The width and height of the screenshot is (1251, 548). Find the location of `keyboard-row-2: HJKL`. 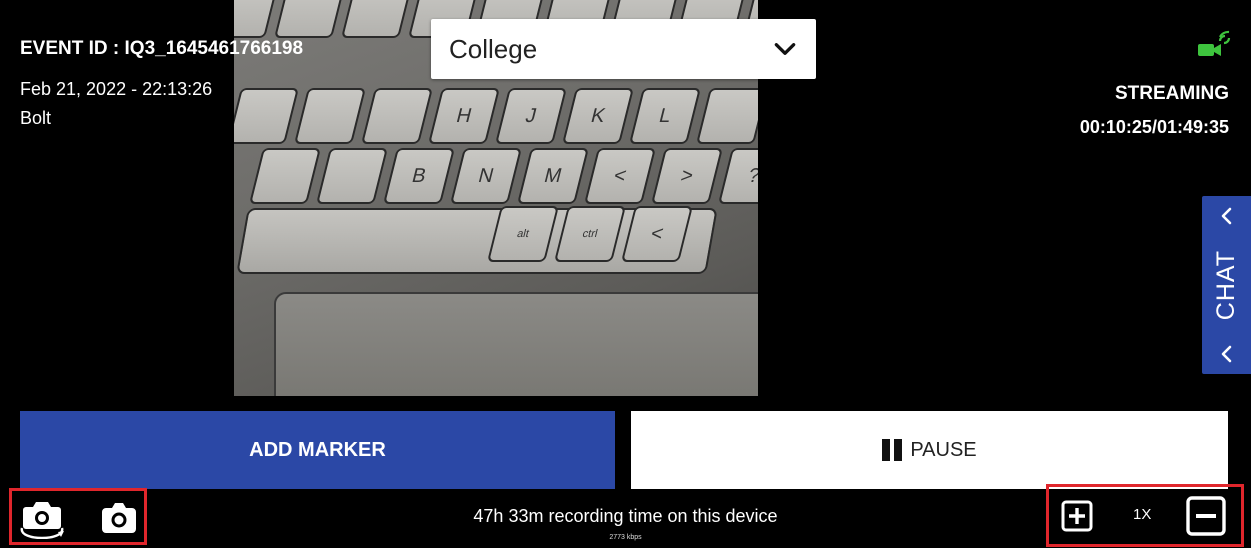

keyboard-row-2: HJKL is located at coordinates (496, 116).